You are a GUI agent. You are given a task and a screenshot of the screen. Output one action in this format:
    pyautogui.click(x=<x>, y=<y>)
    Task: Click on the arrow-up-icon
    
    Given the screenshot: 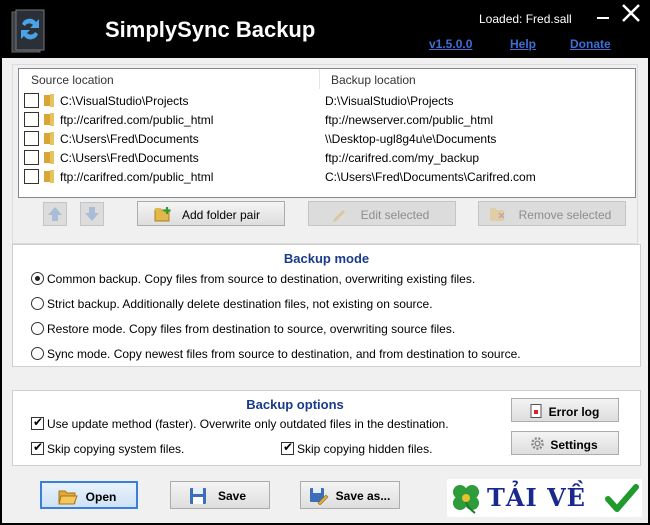 What is the action you would take?
    pyautogui.click(x=55, y=214)
    